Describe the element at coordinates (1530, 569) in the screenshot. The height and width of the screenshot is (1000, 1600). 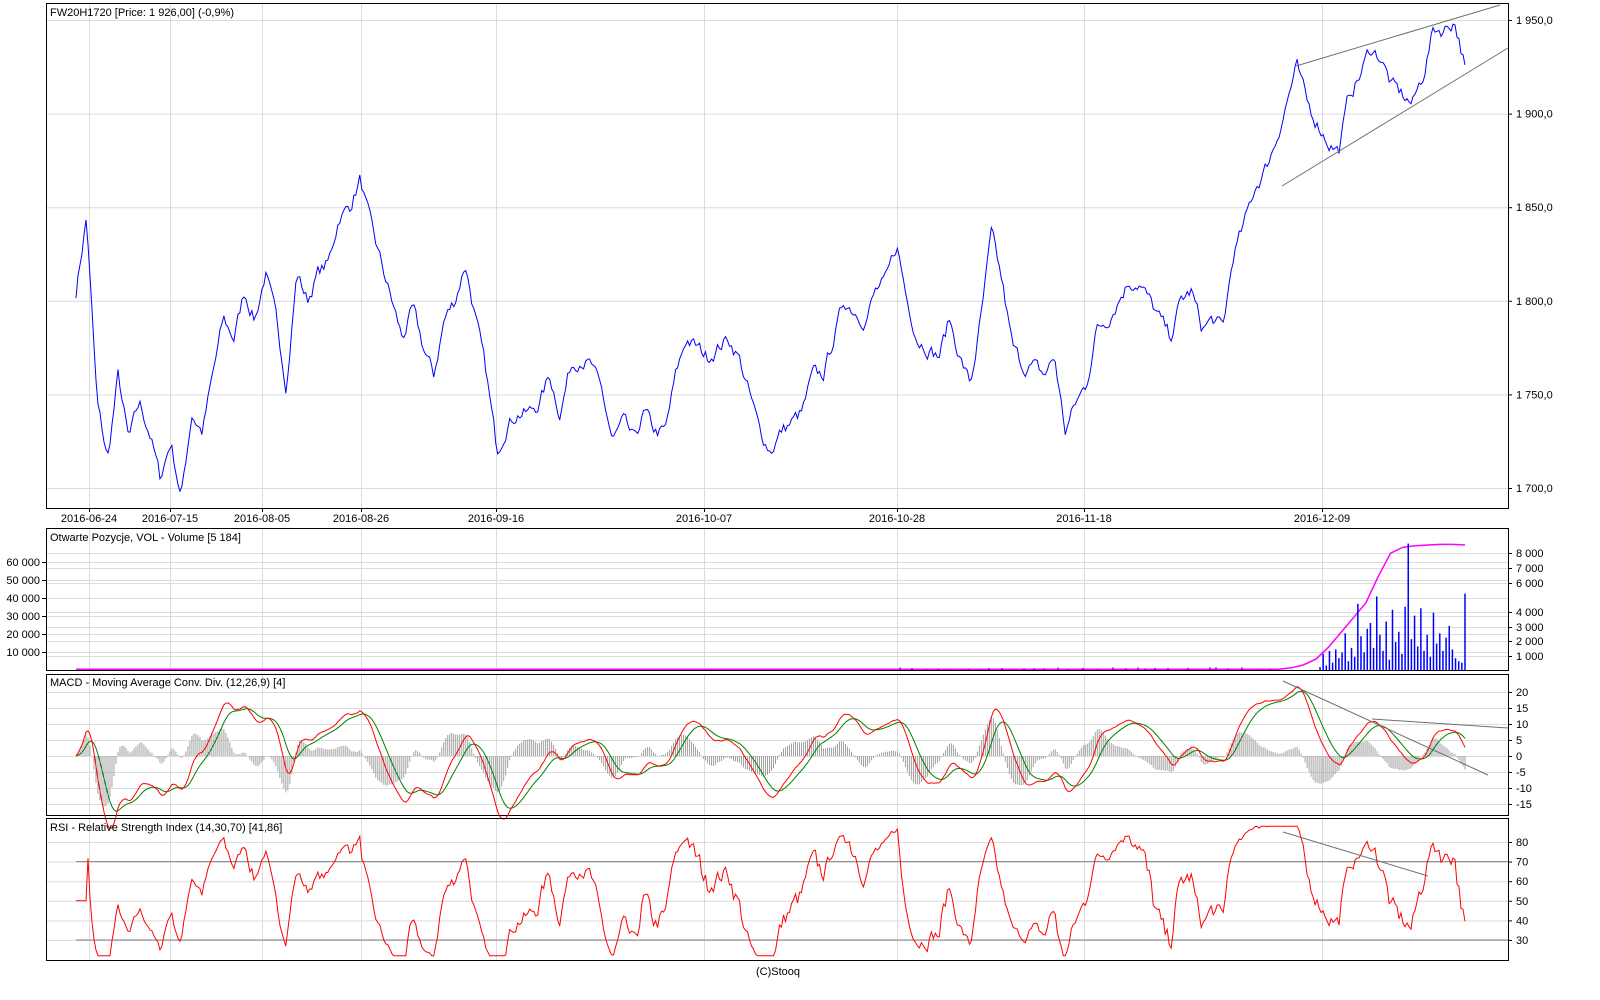
I see `volume-right-axis-tick-label: 7 000` at that location.